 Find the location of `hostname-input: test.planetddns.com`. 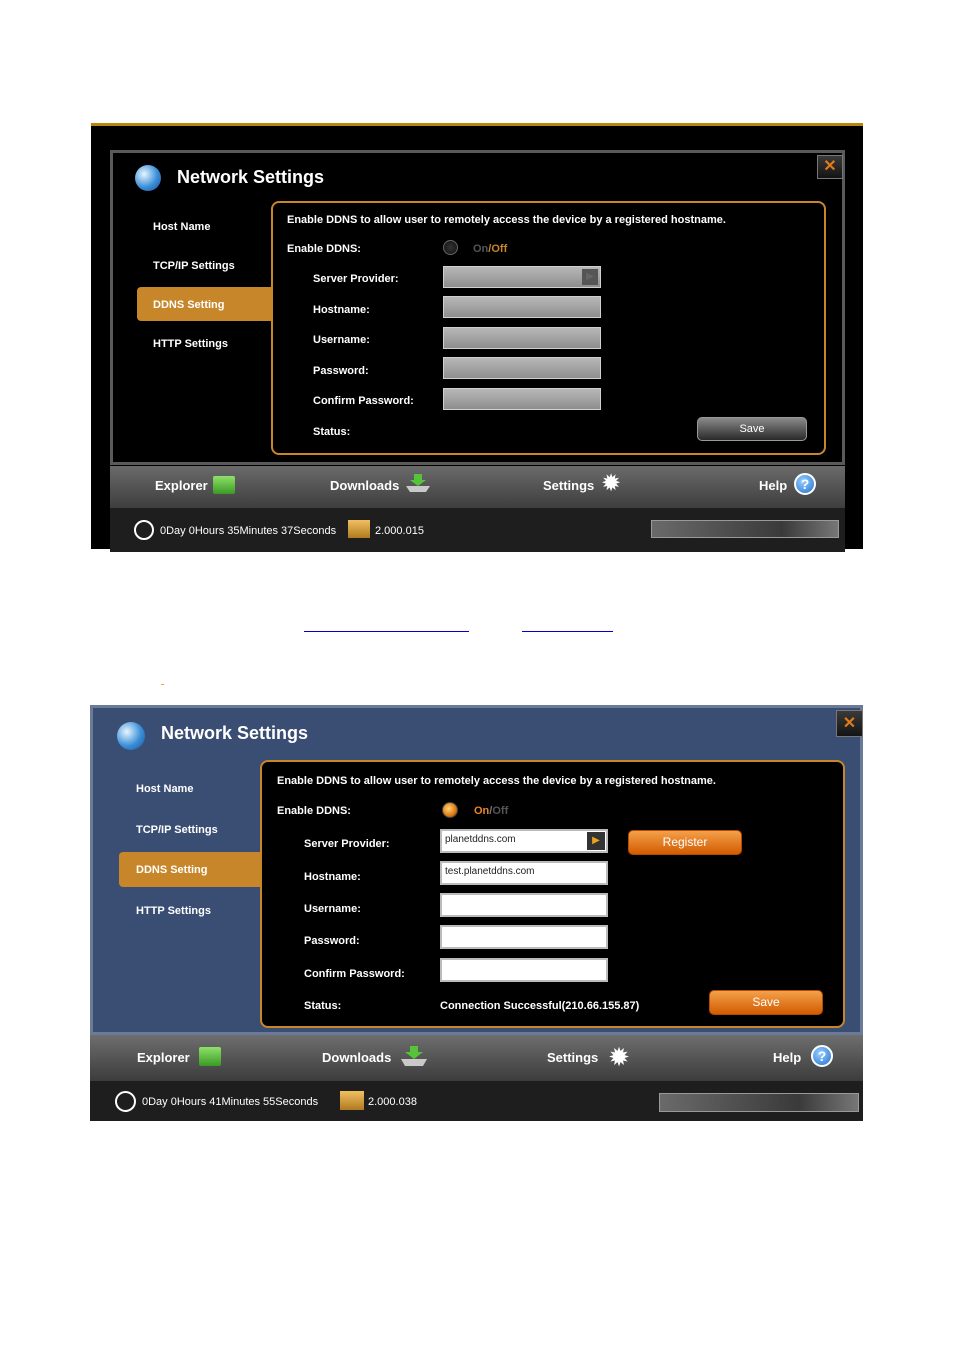

hostname-input: test.planetddns.com is located at coordinates (524, 873).